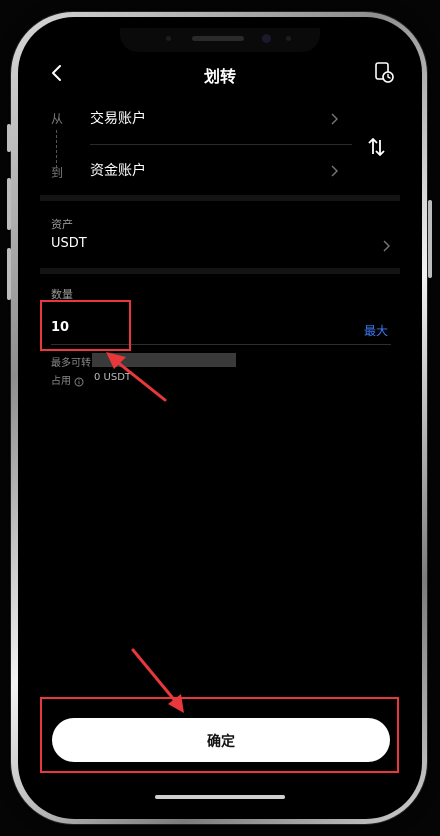 This screenshot has height=836, width=440. What do you see at coordinates (220, 238) in the screenshot?
I see `asset-row: 资产 USDT` at bounding box center [220, 238].